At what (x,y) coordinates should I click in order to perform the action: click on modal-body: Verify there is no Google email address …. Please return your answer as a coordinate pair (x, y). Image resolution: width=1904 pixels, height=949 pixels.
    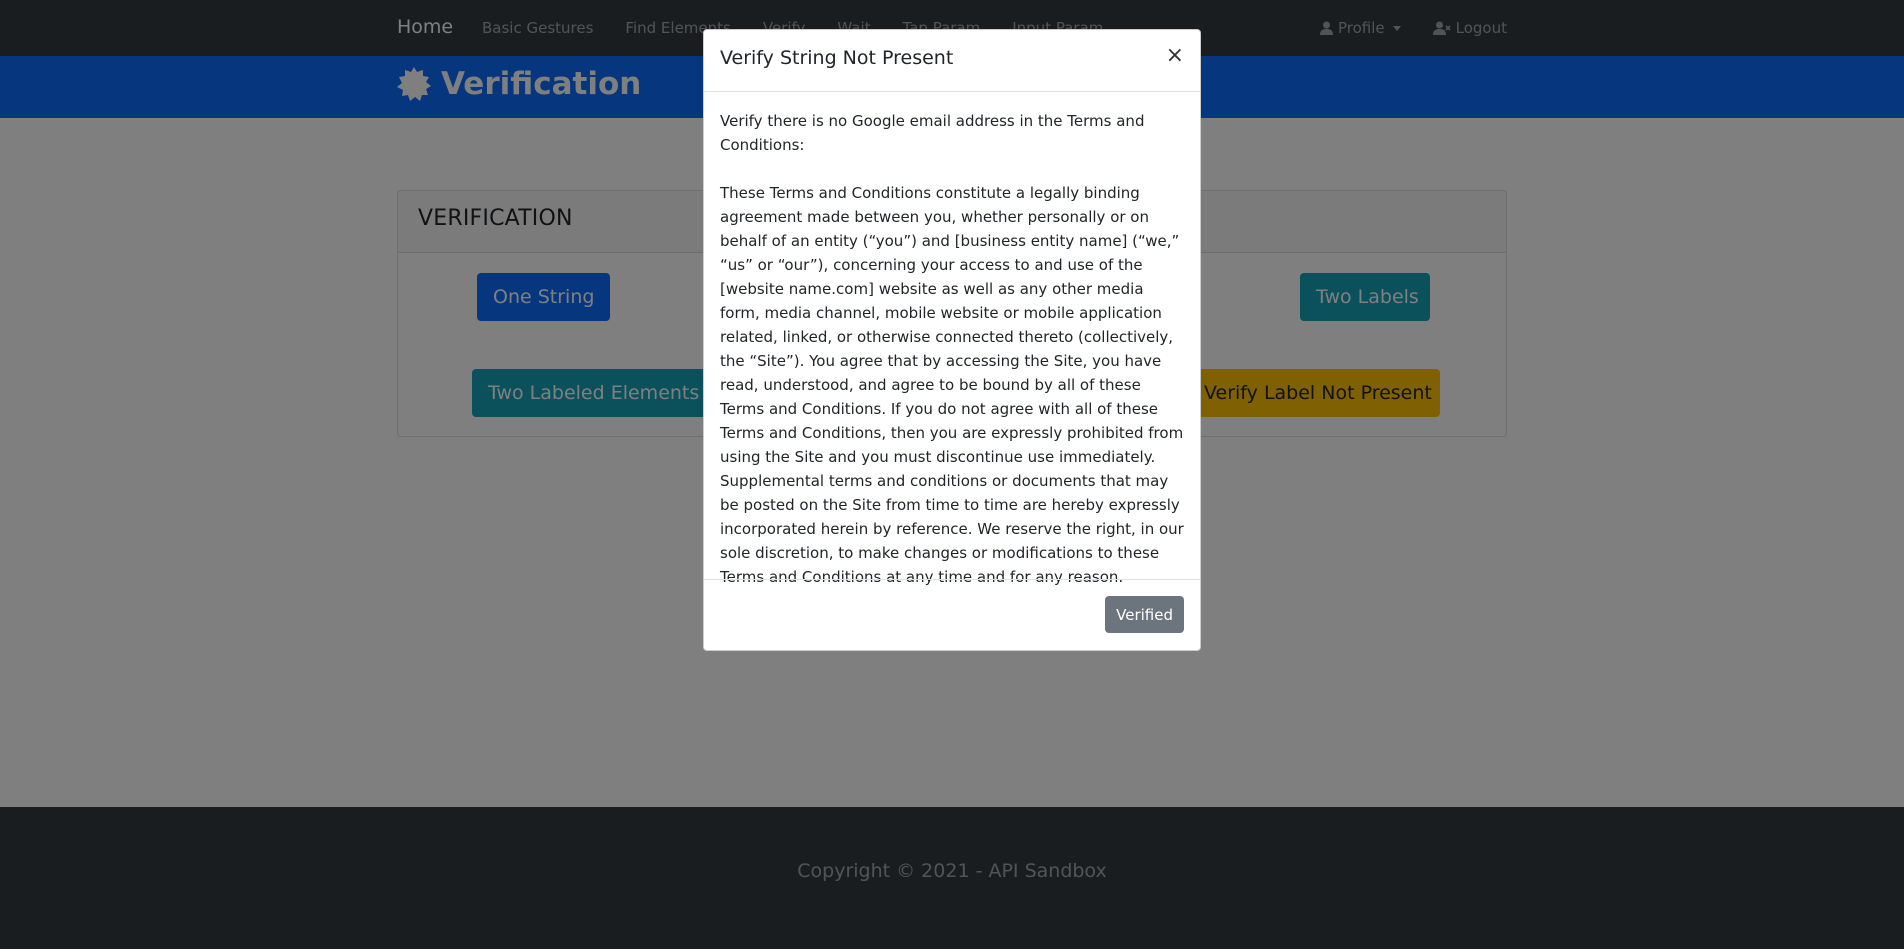
    Looking at the image, I should click on (952, 339).